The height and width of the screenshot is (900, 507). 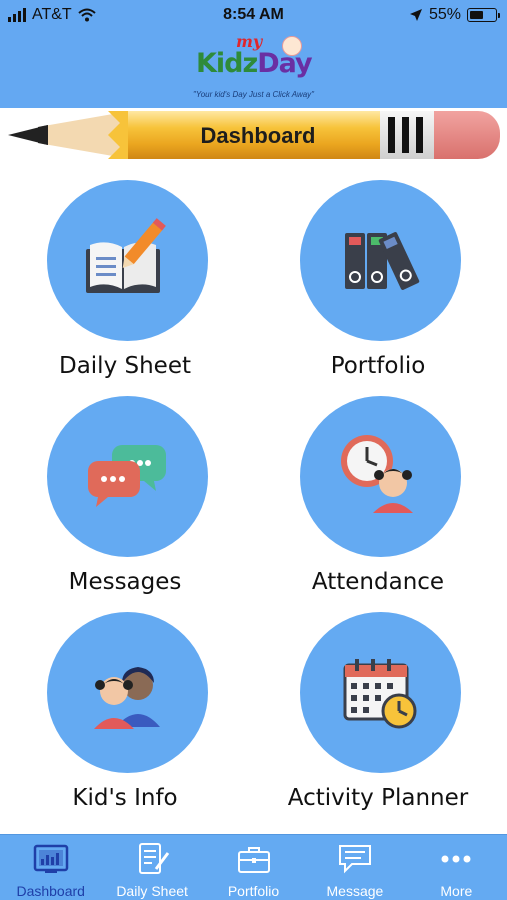 What do you see at coordinates (467, 135) in the screenshot?
I see `pencil-eraser` at bounding box center [467, 135].